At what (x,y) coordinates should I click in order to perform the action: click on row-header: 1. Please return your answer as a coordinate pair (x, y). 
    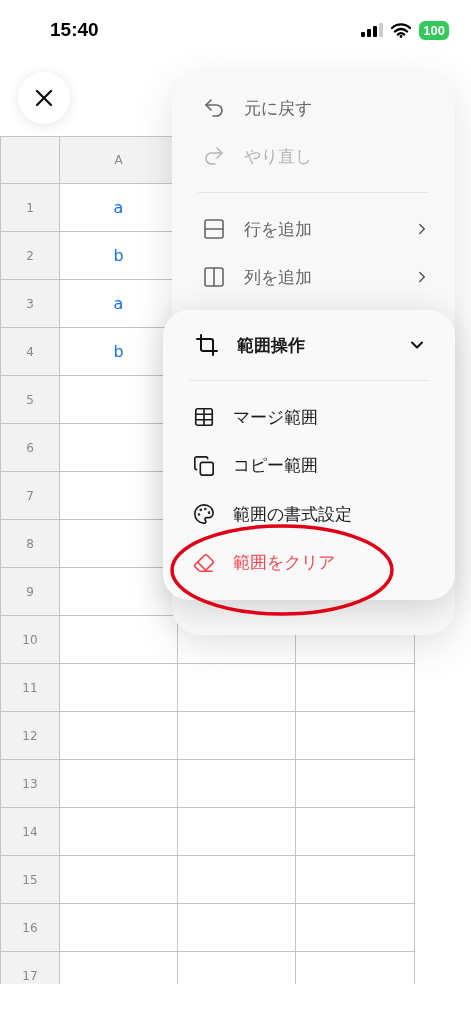
    Looking at the image, I should click on (30, 208).